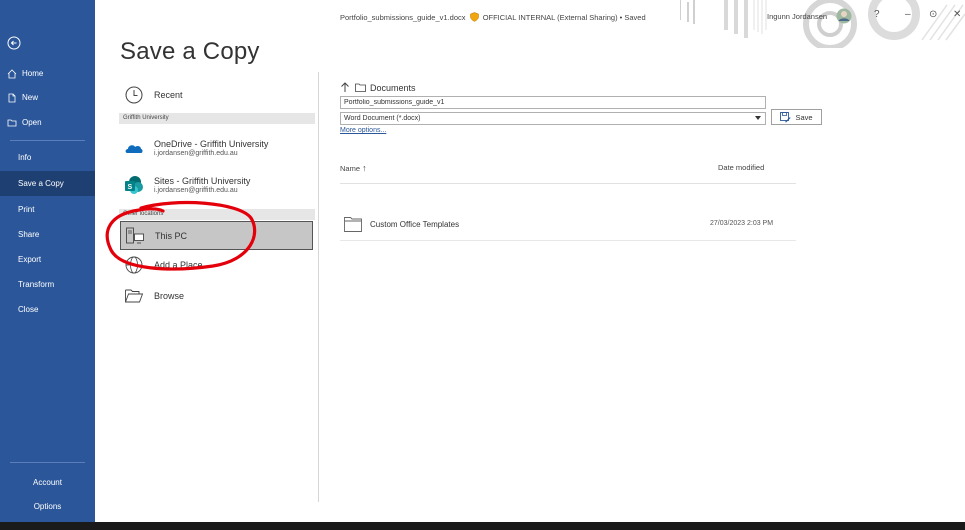 The height and width of the screenshot is (530, 965). I want to click on nav-save-a-copy: Save a Copy, so click(47, 183).